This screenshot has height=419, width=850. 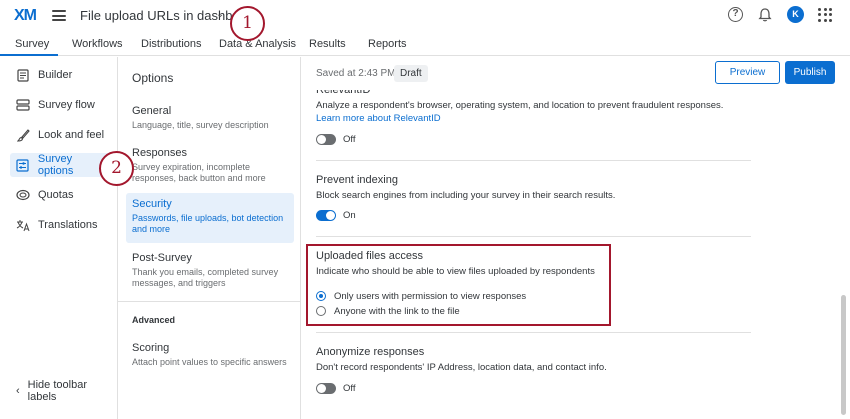 I want to click on relevantid-toggle, so click(x=326, y=139).